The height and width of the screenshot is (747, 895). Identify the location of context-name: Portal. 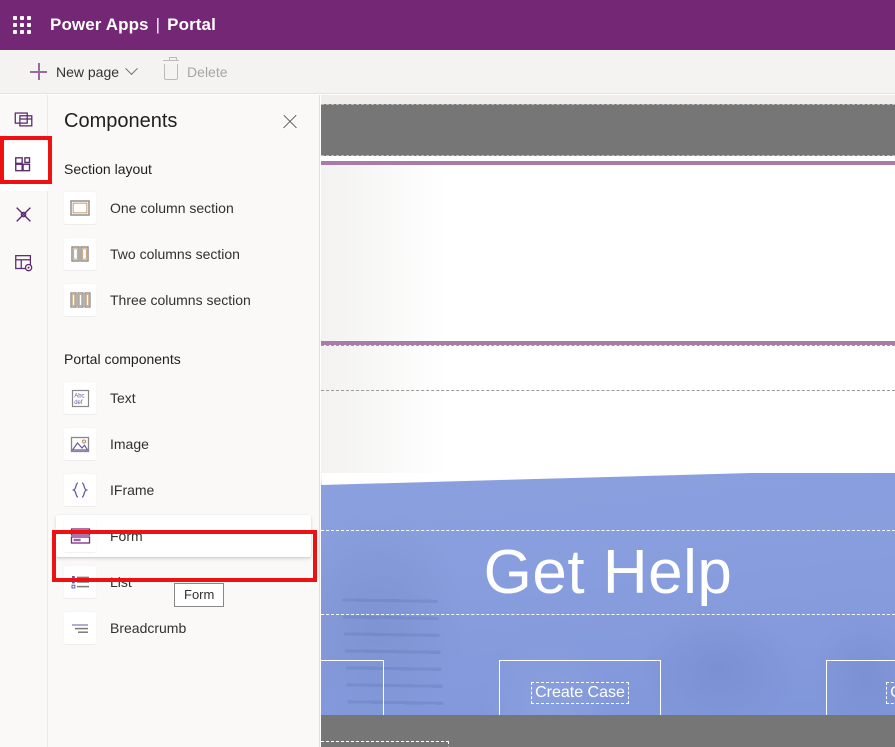
(191, 24).